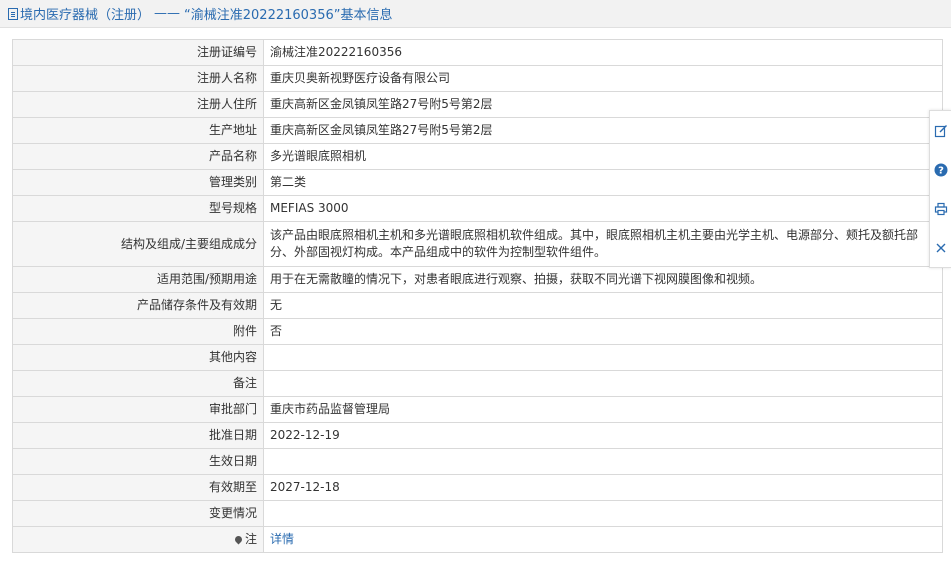  I want to click on table-row: 管理类别 第二类, so click(477, 182).